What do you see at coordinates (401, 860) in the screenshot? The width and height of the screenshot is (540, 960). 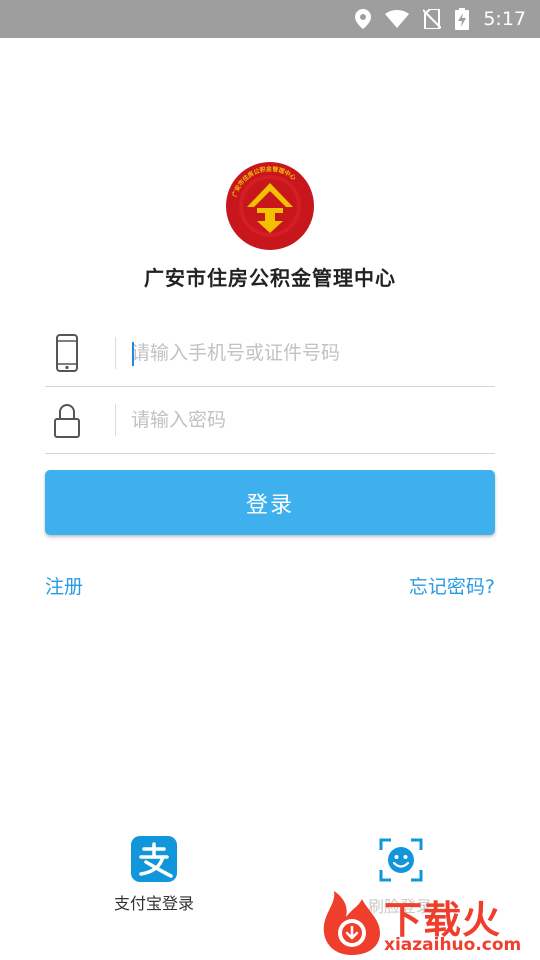 I see `face-scan-icon` at bounding box center [401, 860].